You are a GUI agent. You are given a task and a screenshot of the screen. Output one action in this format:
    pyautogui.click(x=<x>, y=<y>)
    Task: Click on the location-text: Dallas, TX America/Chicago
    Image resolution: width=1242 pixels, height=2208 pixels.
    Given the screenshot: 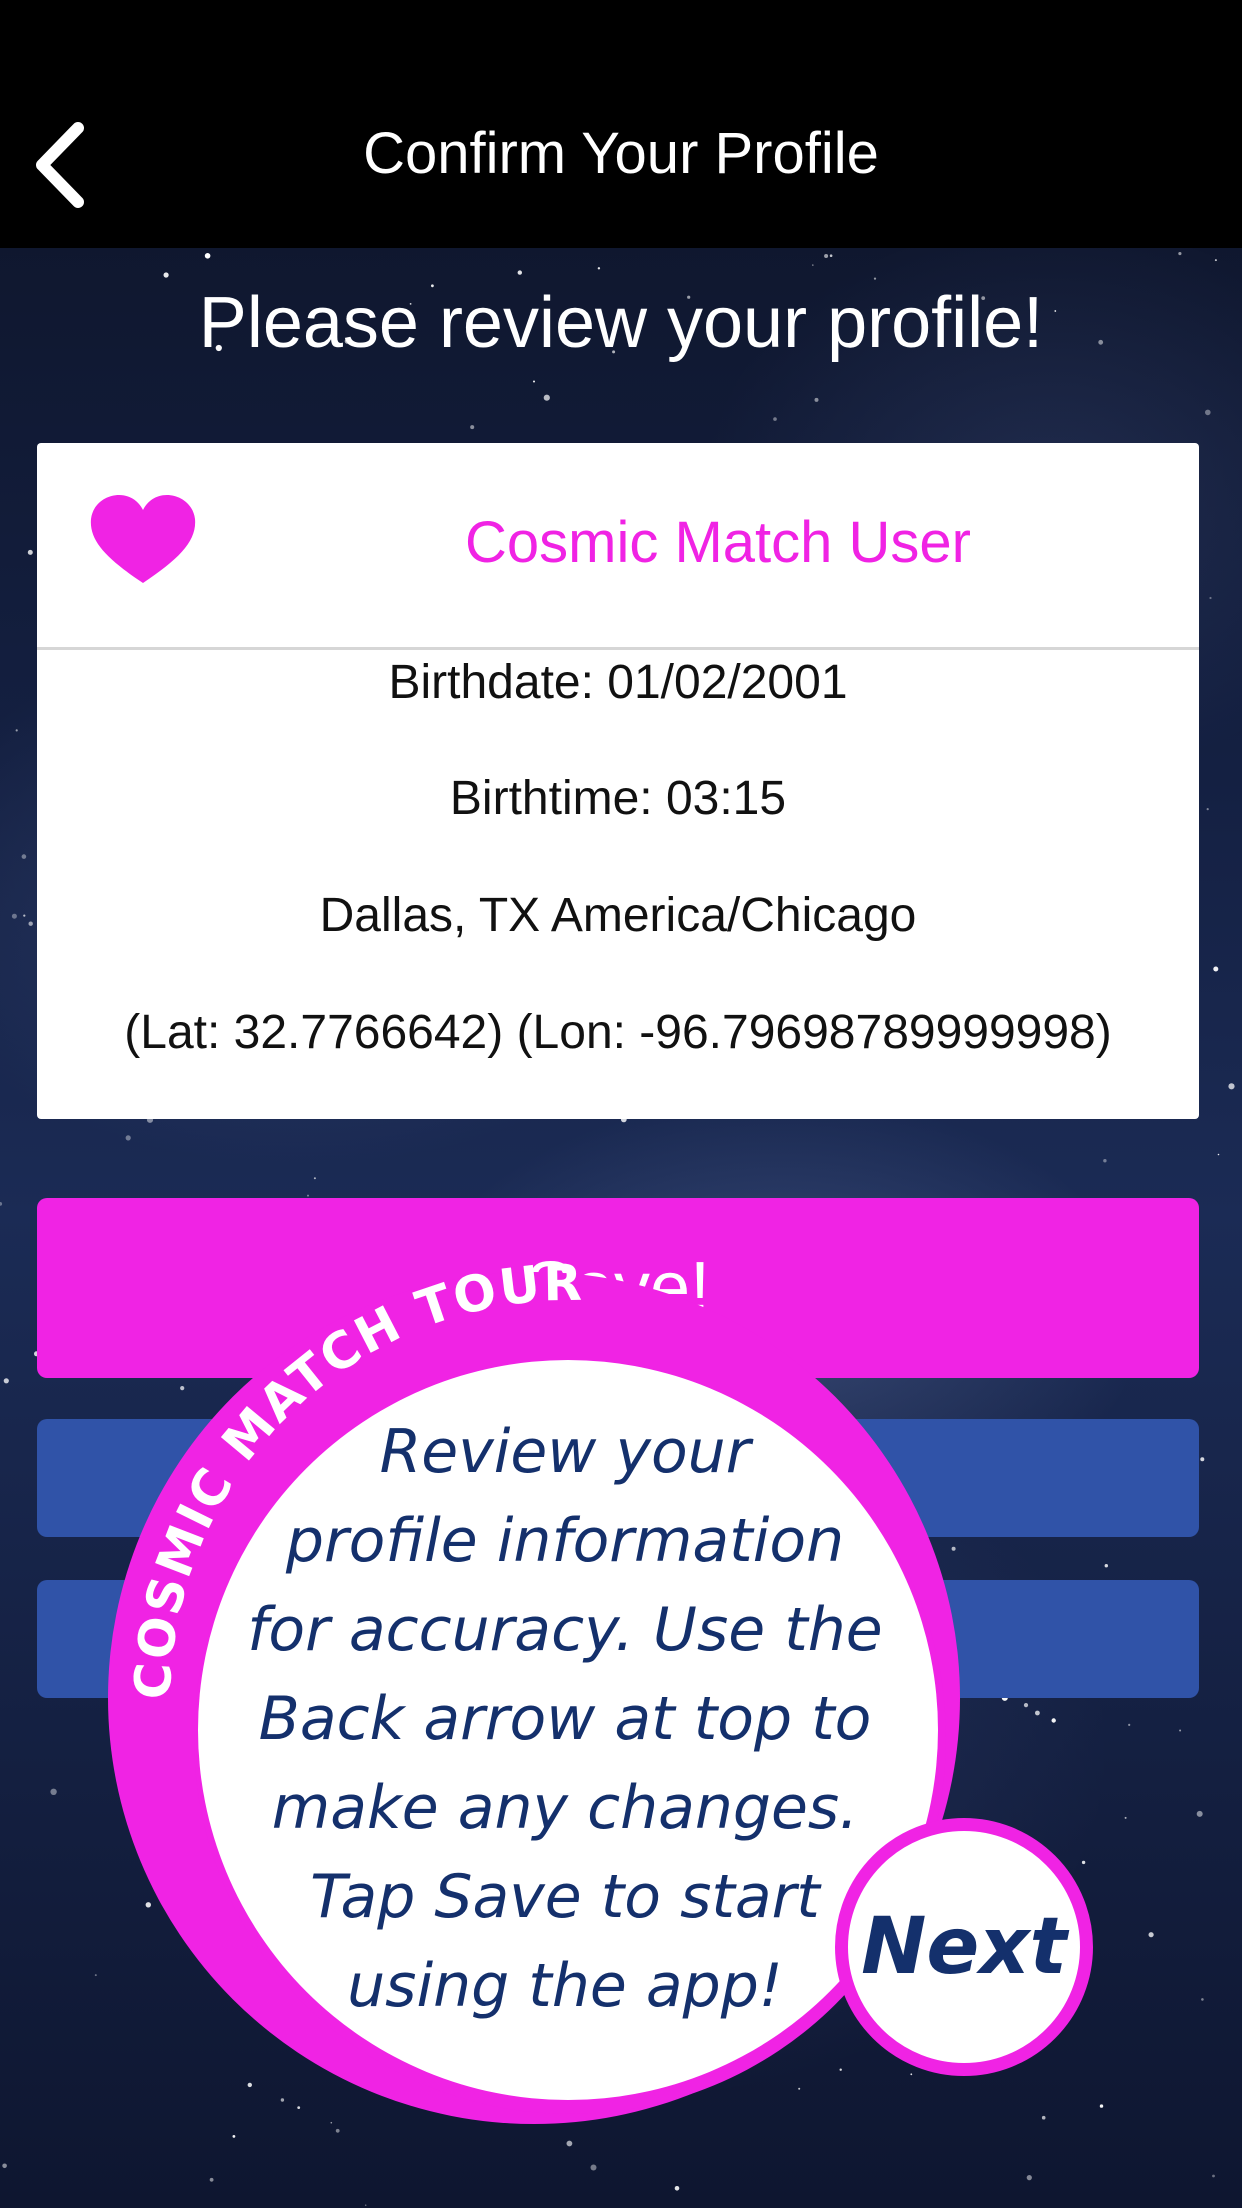 What is the action you would take?
    pyautogui.click(x=618, y=915)
    